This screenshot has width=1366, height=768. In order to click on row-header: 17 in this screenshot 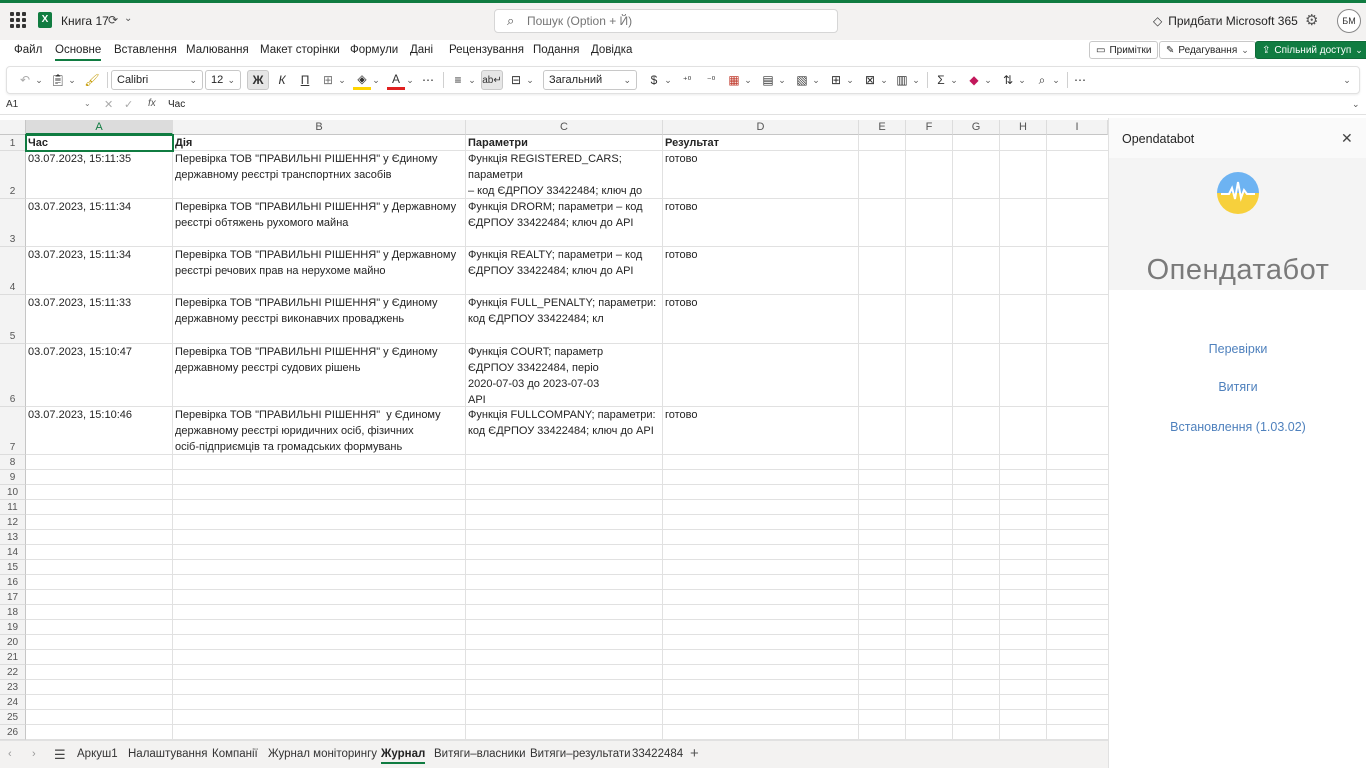, I will do `click(13, 597)`.